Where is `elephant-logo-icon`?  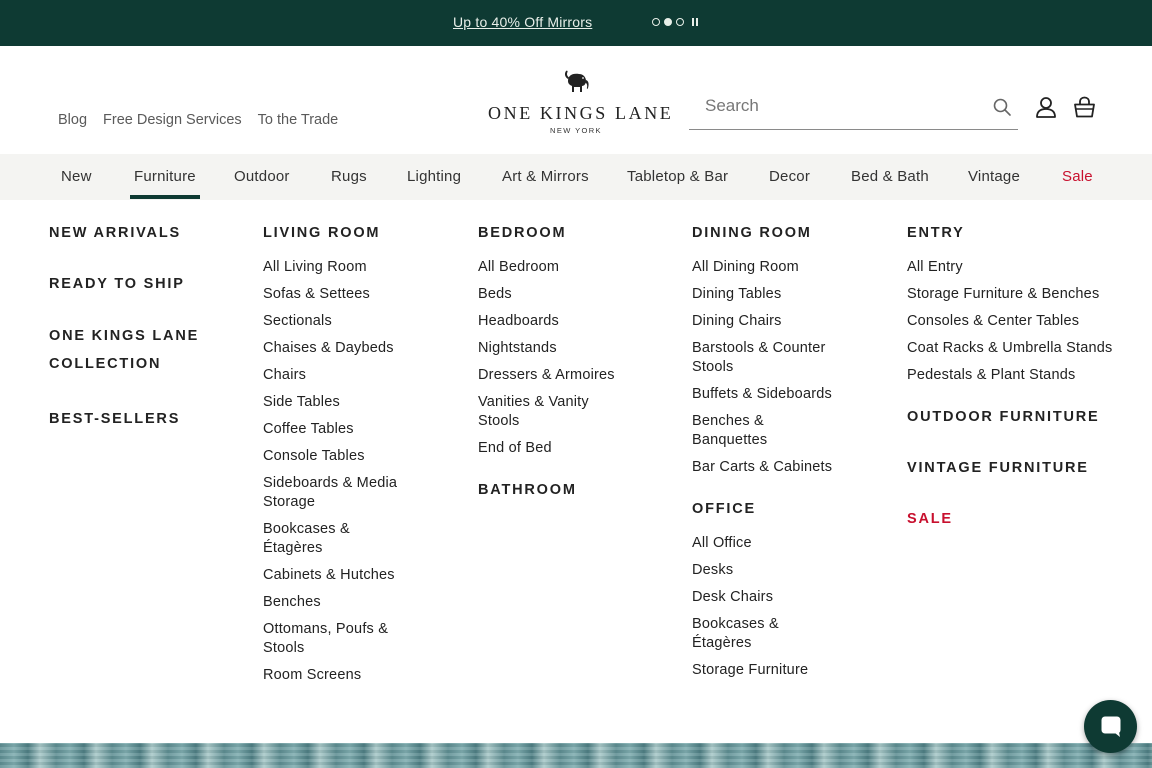
elephant-logo-icon is located at coordinates (576, 81).